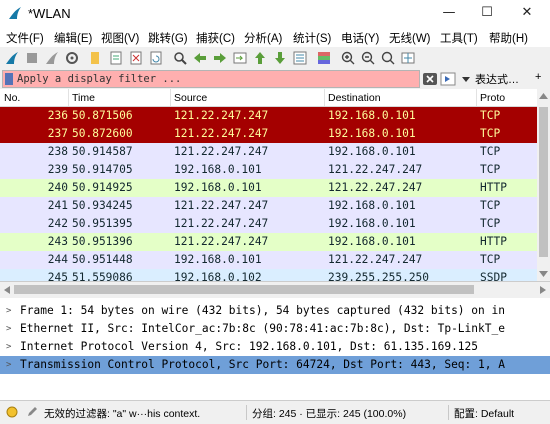 This screenshot has height=424, width=550. What do you see at coordinates (73, 38) in the screenshot?
I see `menu-edit: 编辑(E)` at bounding box center [73, 38].